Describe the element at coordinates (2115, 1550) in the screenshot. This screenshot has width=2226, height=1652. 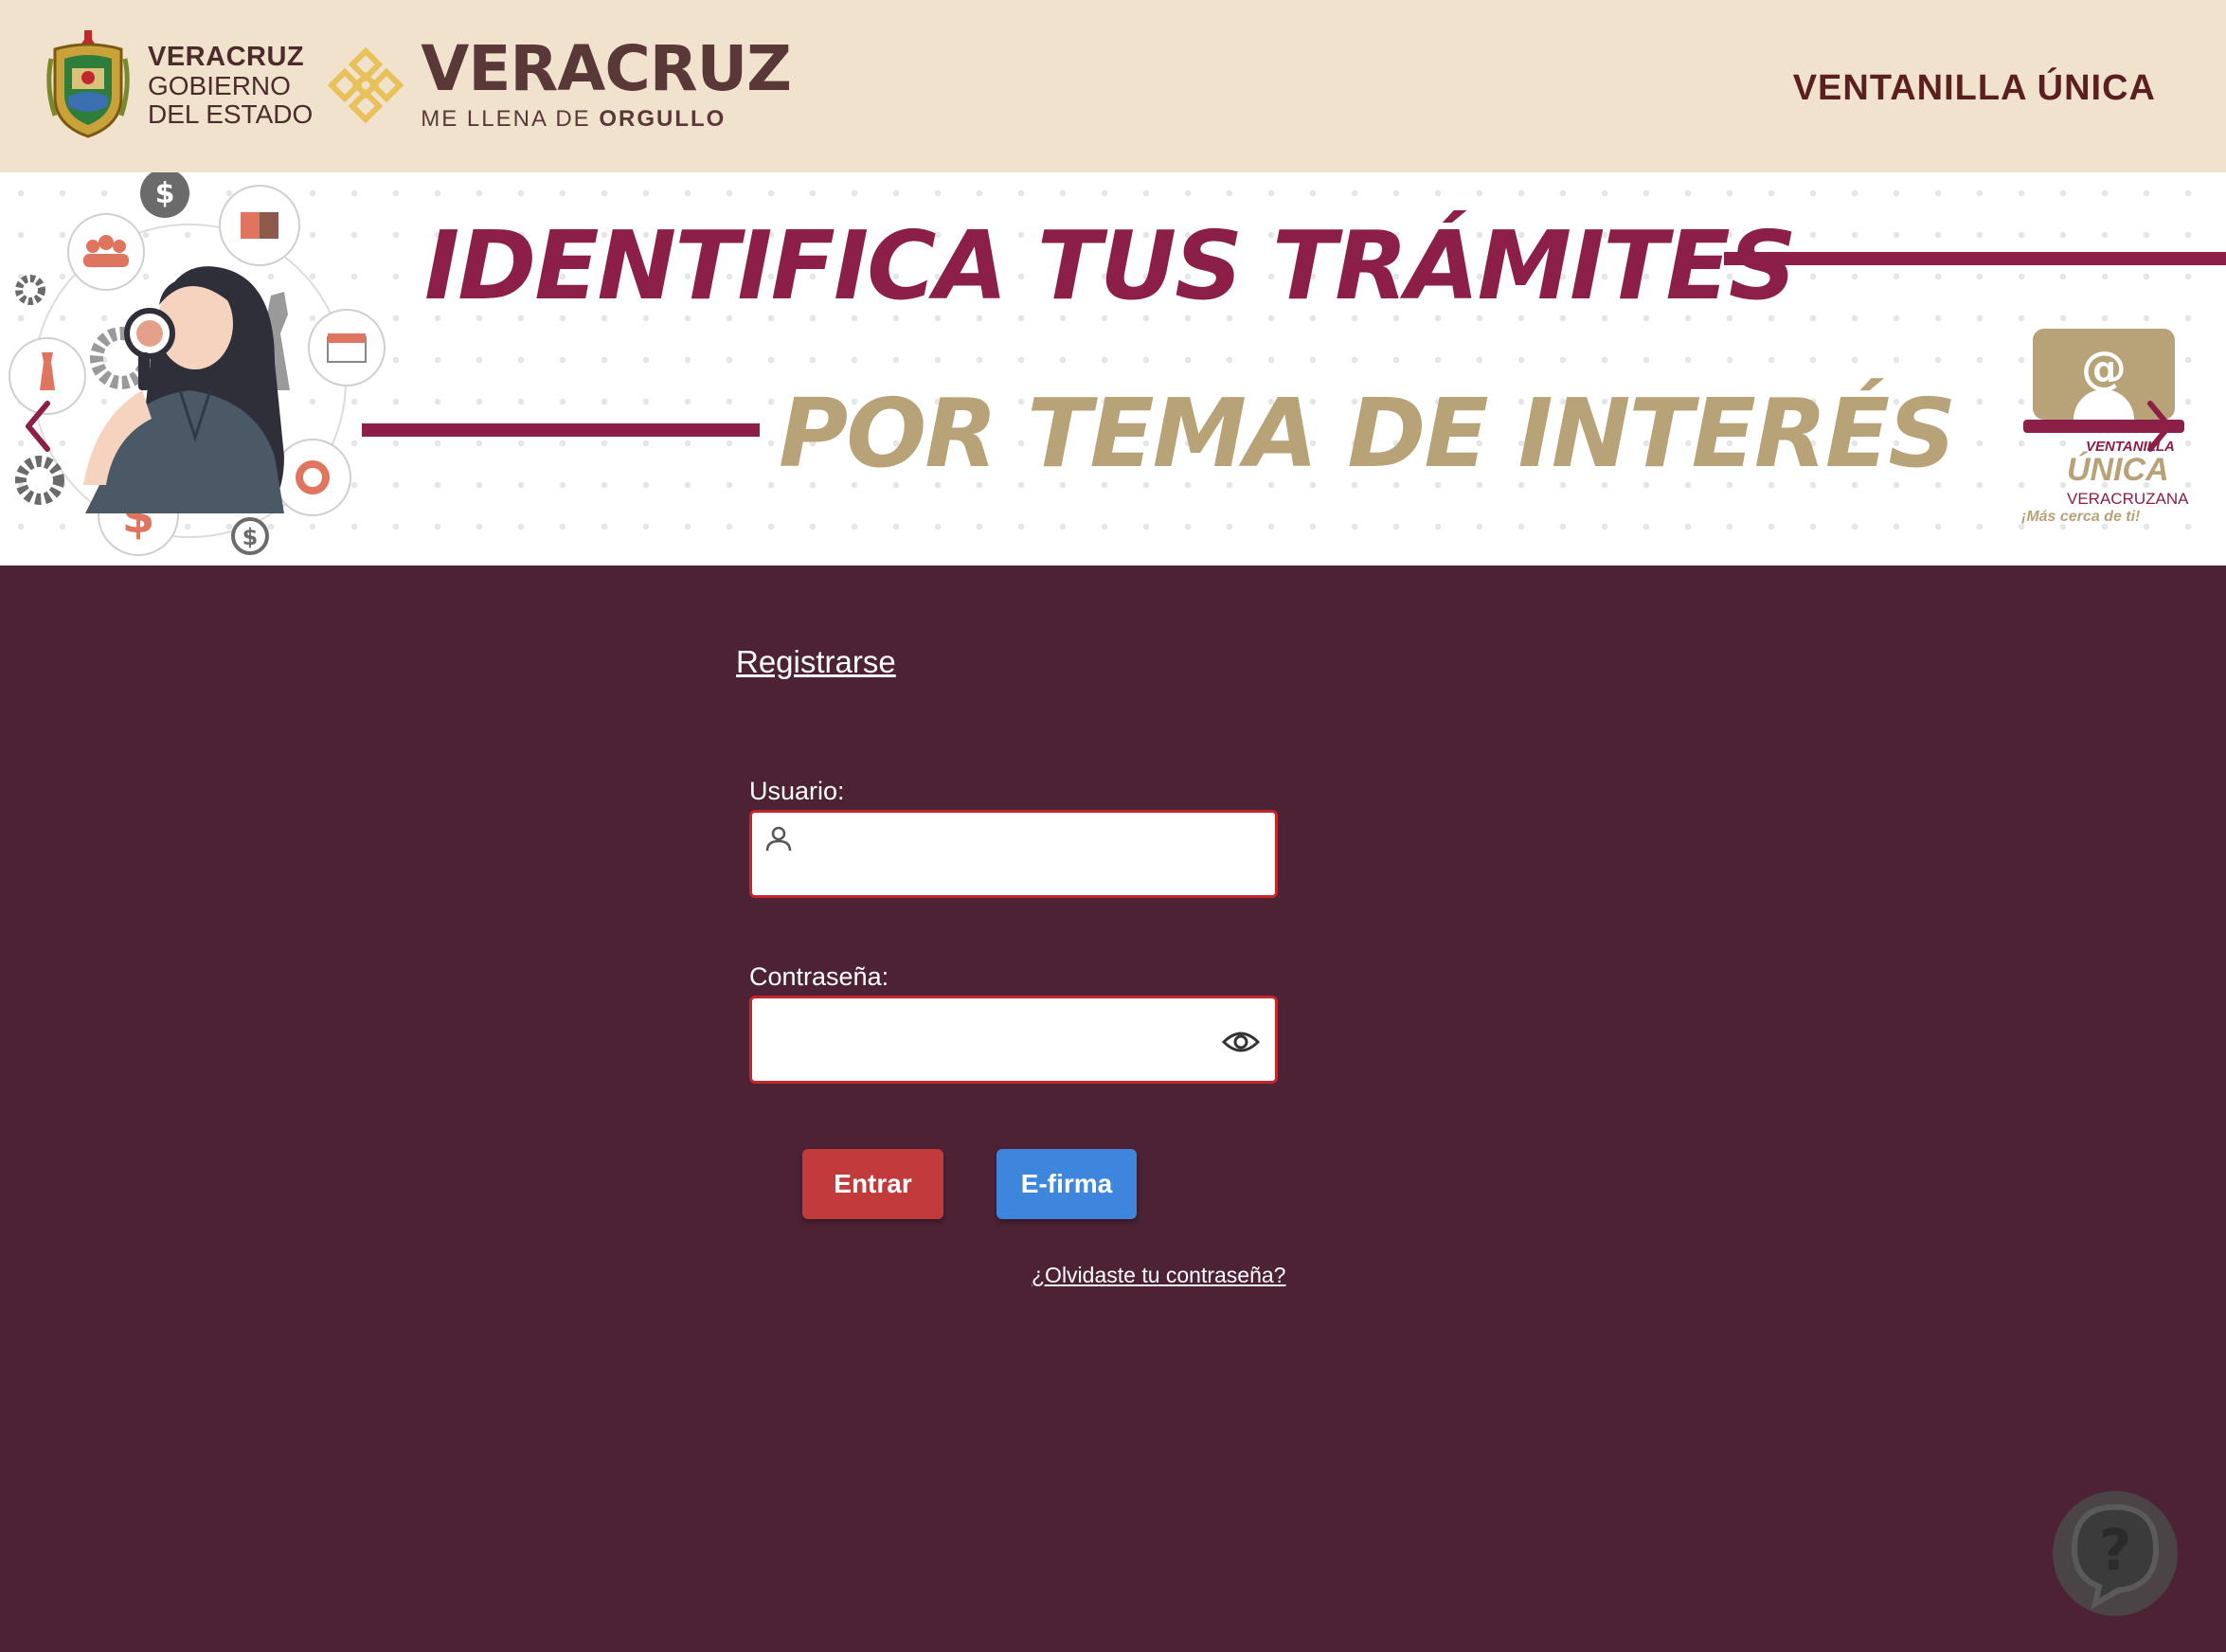
I see `help-question-icon: ?` at that location.